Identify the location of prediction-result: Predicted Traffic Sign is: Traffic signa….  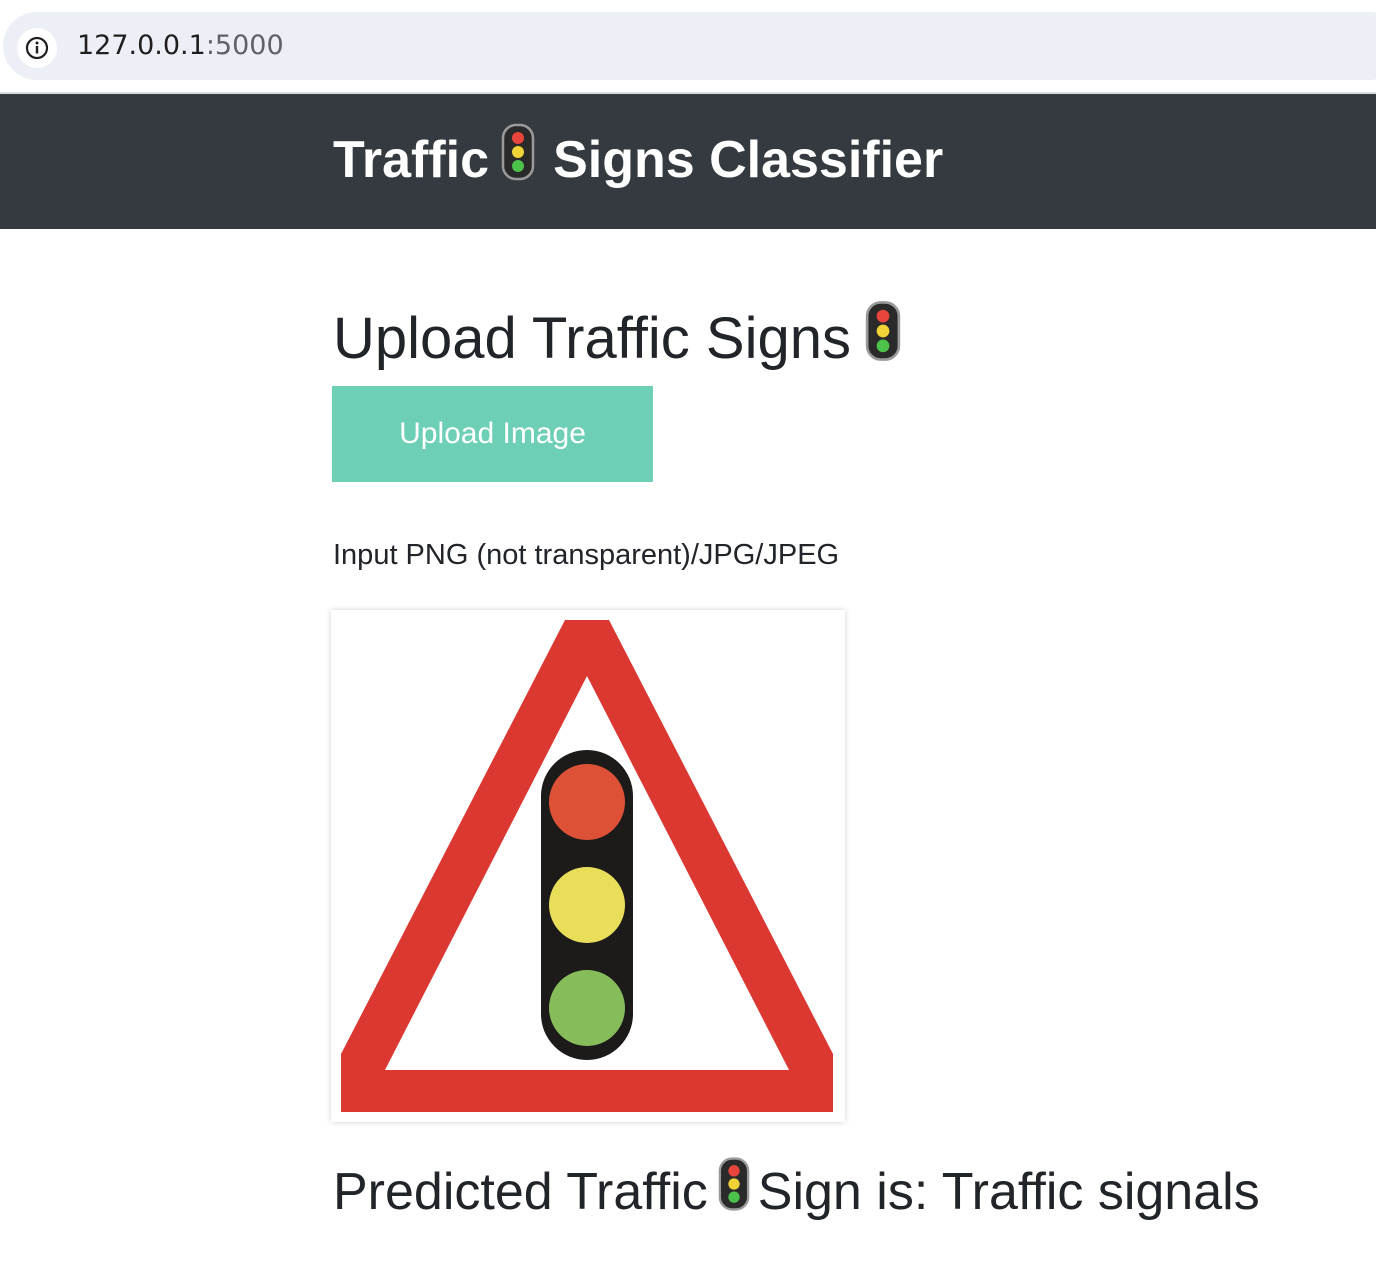
(796, 1192).